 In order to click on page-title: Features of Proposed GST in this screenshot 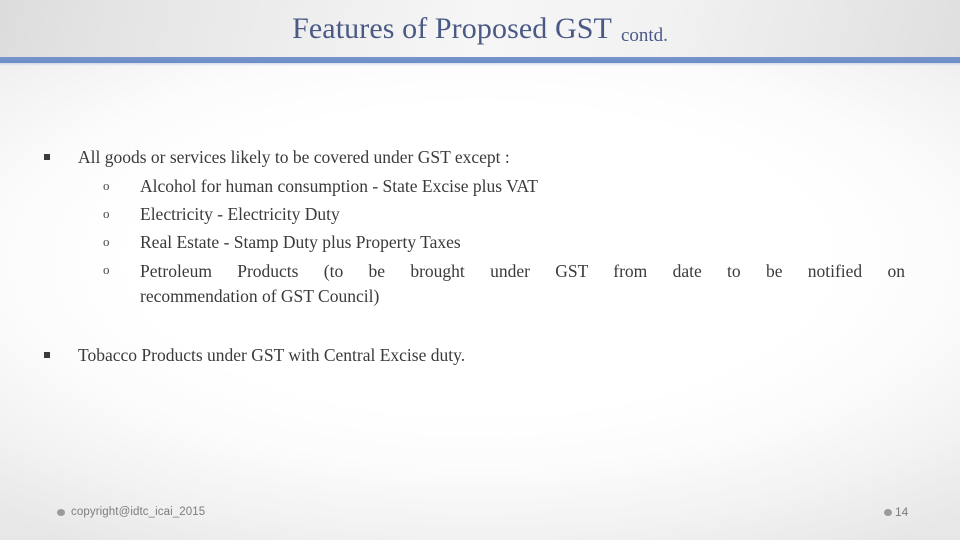, I will do `click(452, 28)`.